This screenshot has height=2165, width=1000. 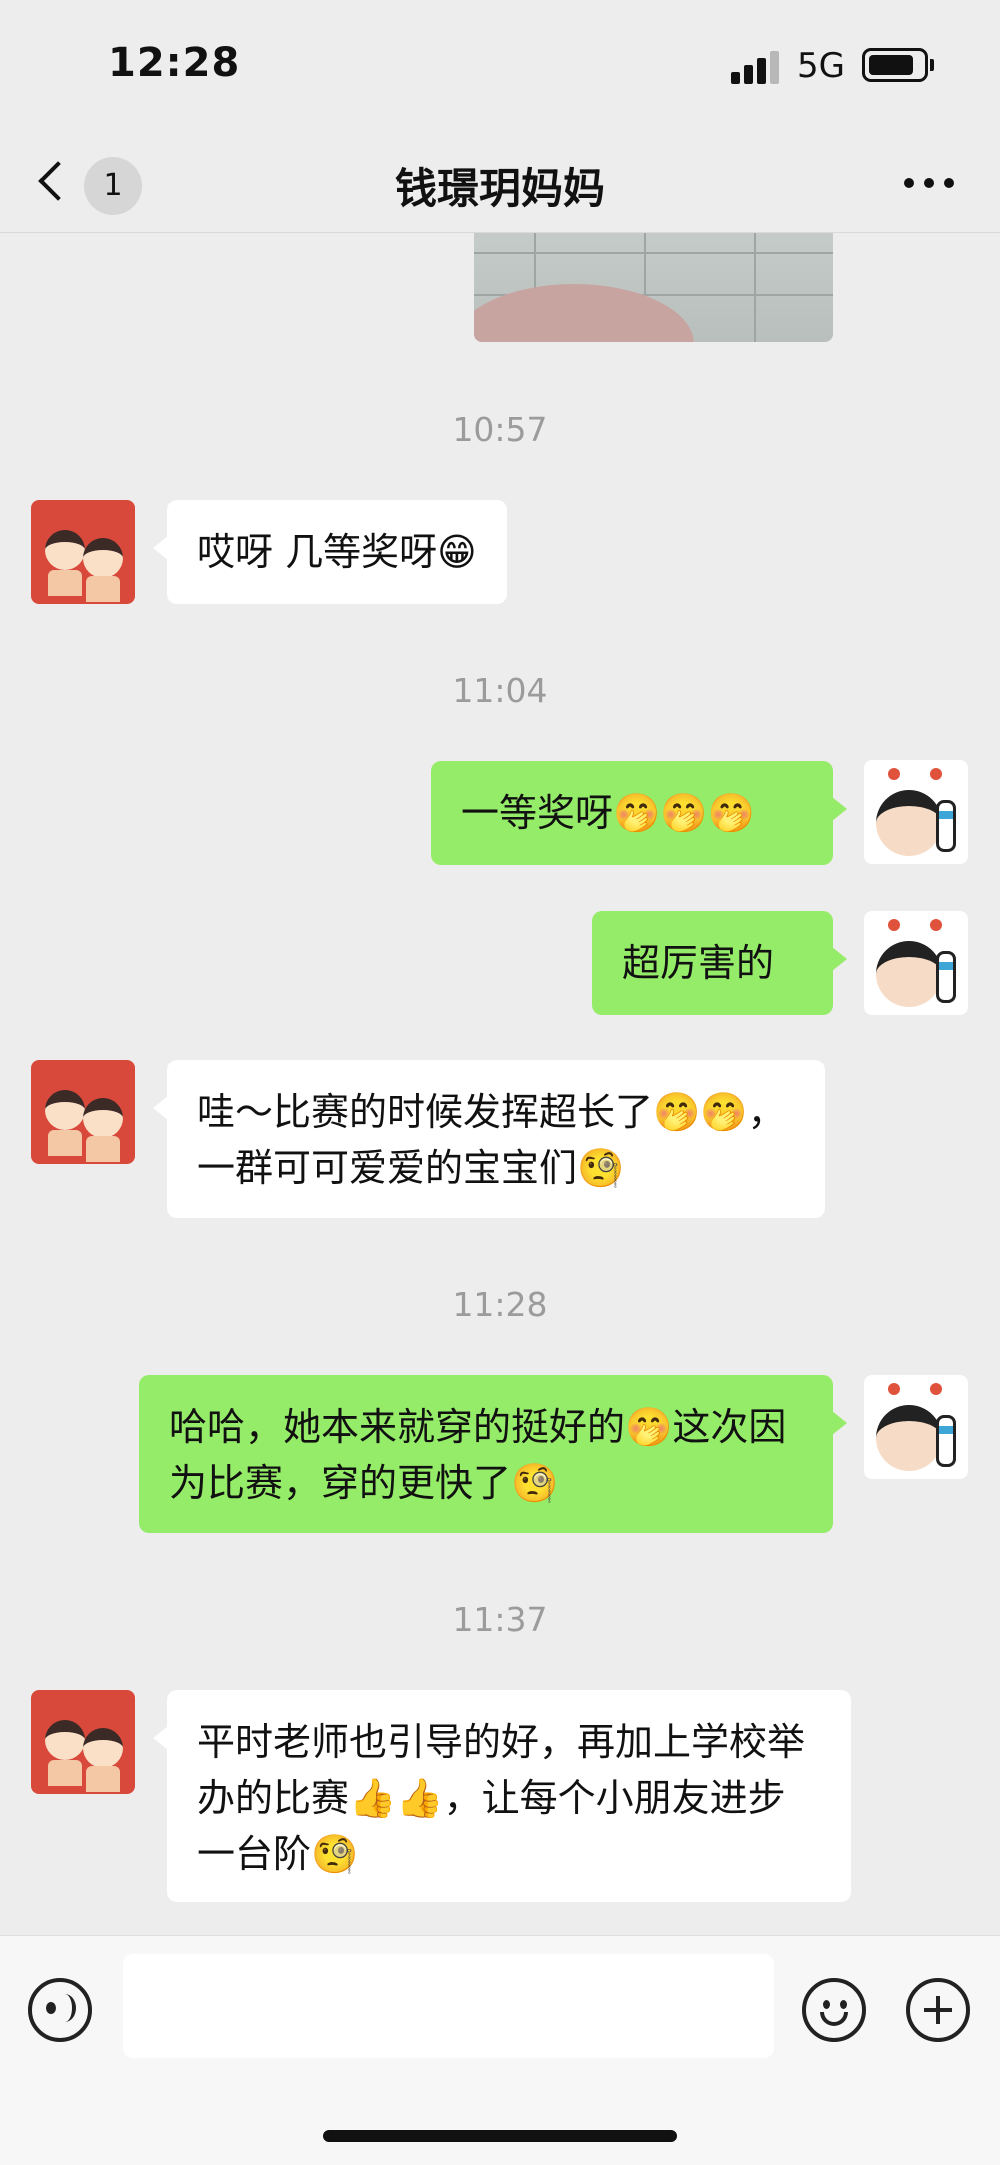 I want to click on status-bar: 12:28 5G, so click(x=500, y=67).